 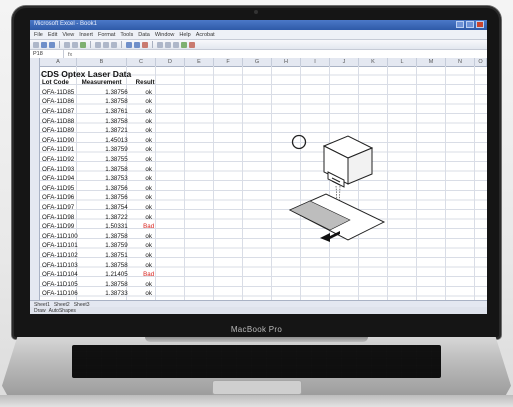 What do you see at coordinates (107, 227) in the screenshot?
I see `measurement-cell: 1.50331` at bounding box center [107, 227].